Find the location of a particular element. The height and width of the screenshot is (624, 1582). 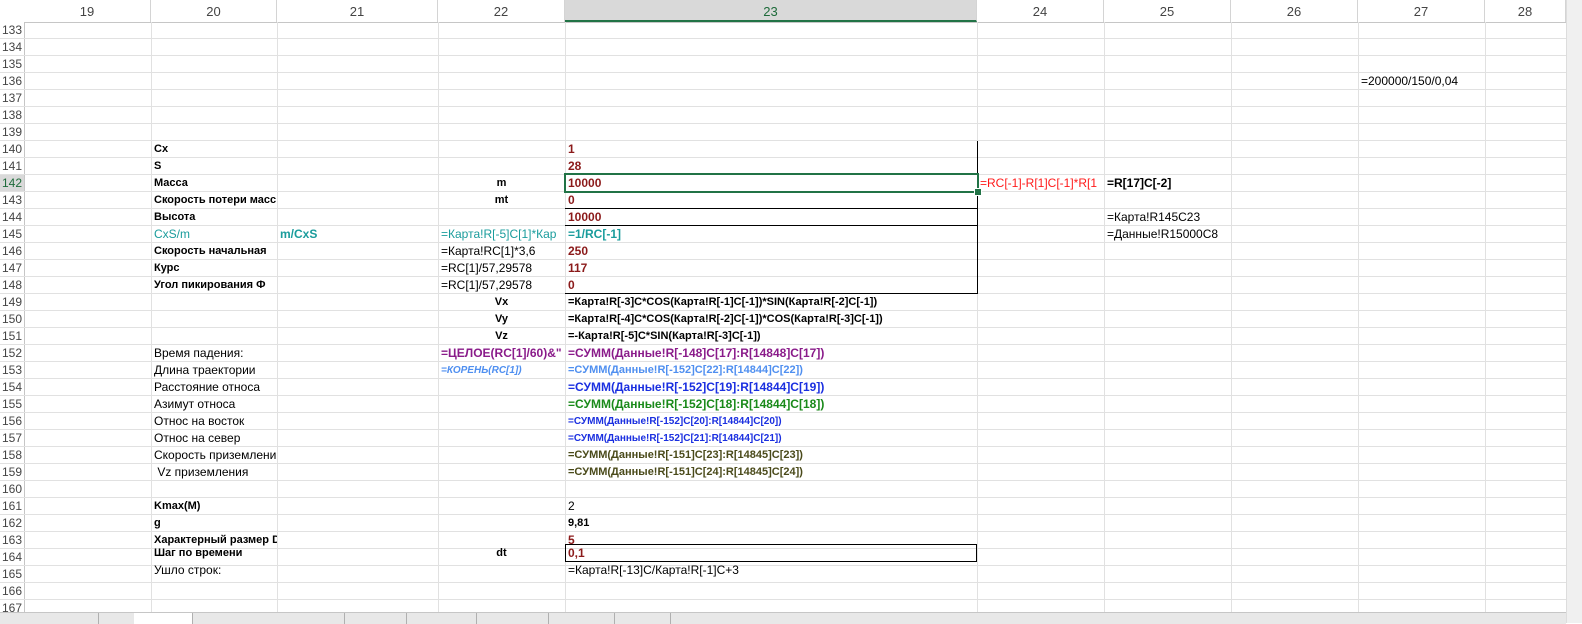

row-header: 154 is located at coordinates (12, 387).